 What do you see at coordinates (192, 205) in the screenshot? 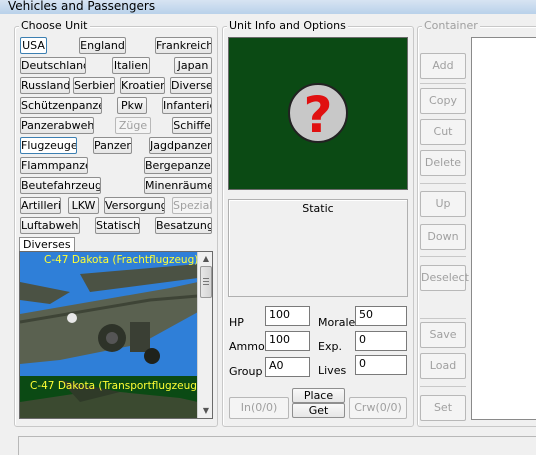
I see `unit-category-button-spezial: Spezial` at bounding box center [192, 205].